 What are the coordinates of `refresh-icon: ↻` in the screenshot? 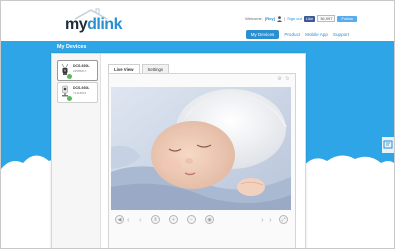 It's located at (287, 79).